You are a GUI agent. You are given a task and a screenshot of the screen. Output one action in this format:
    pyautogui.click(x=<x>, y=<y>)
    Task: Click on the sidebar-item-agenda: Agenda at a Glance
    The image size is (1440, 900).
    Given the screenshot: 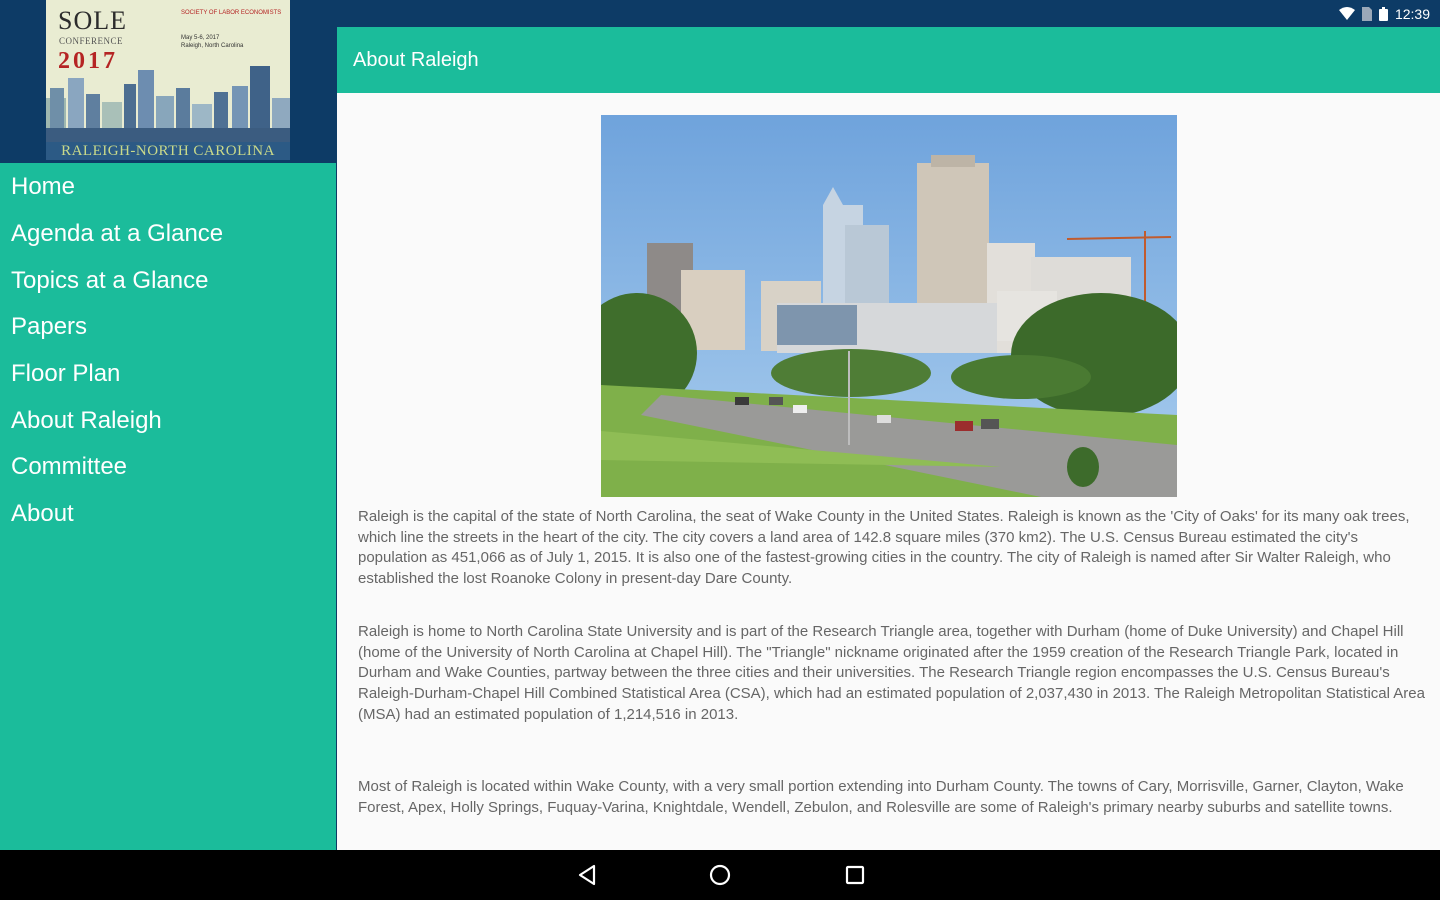 What is the action you would take?
    pyautogui.click(x=117, y=234)
    